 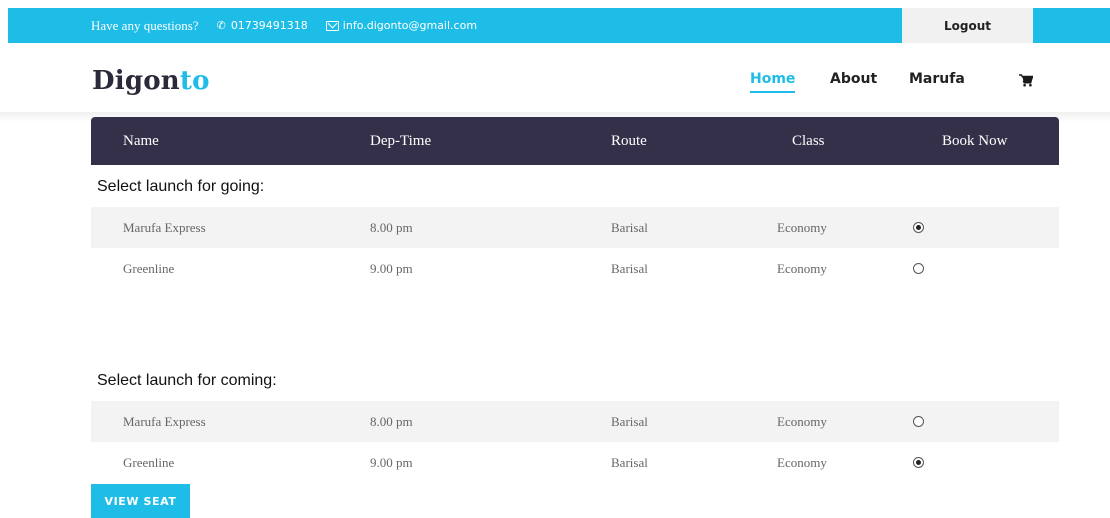 I want to click on questions-text: Have any questions?, so click(x=145, y=25).